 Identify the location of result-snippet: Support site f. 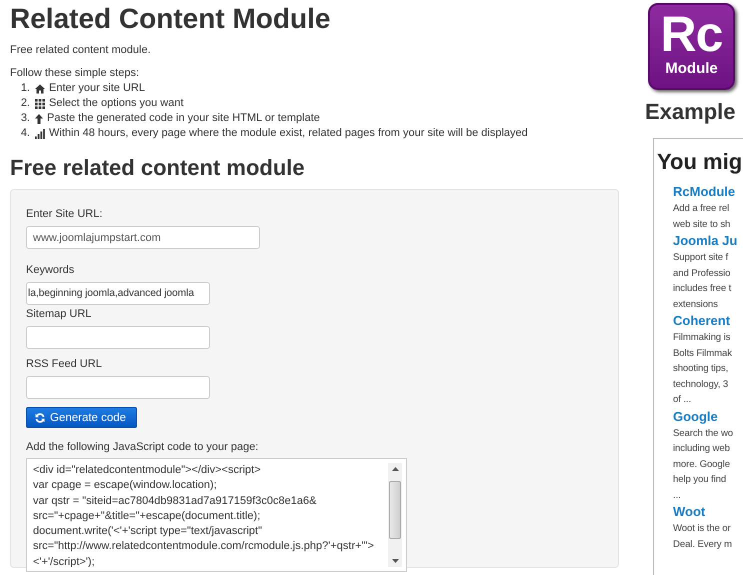
(701, 258).